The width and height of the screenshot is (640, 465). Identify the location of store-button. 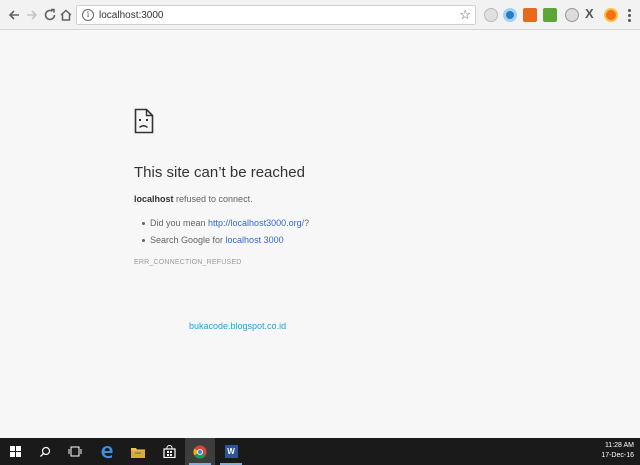
(169, 451).